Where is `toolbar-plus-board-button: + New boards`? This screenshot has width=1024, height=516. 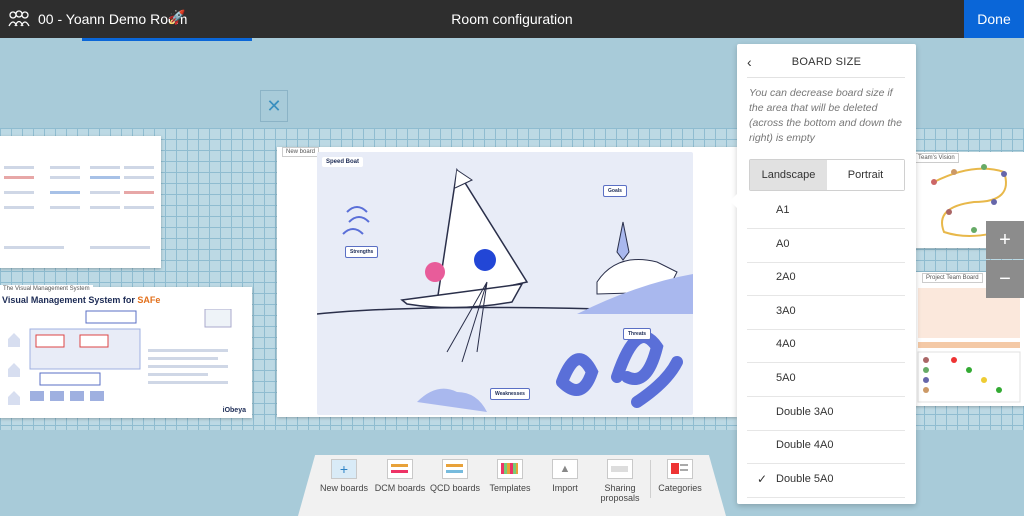 toolbar-plus-board-button: + New boards is located at coordinates (344, 476).